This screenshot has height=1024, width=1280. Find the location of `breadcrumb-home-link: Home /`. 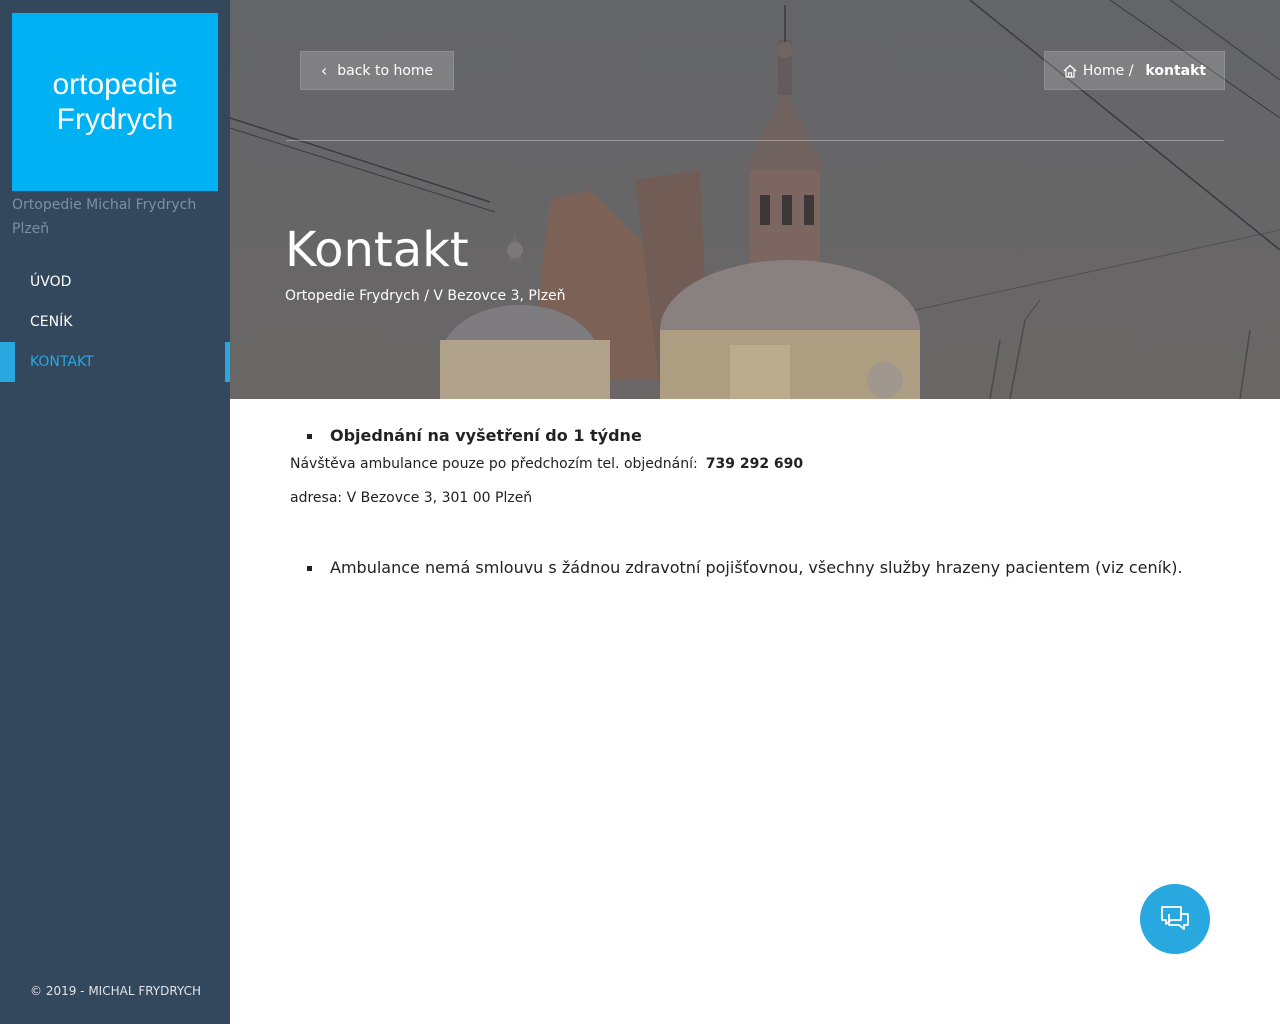

breadcrumb-home-link: Home / is located at coordinates (1108, 71).